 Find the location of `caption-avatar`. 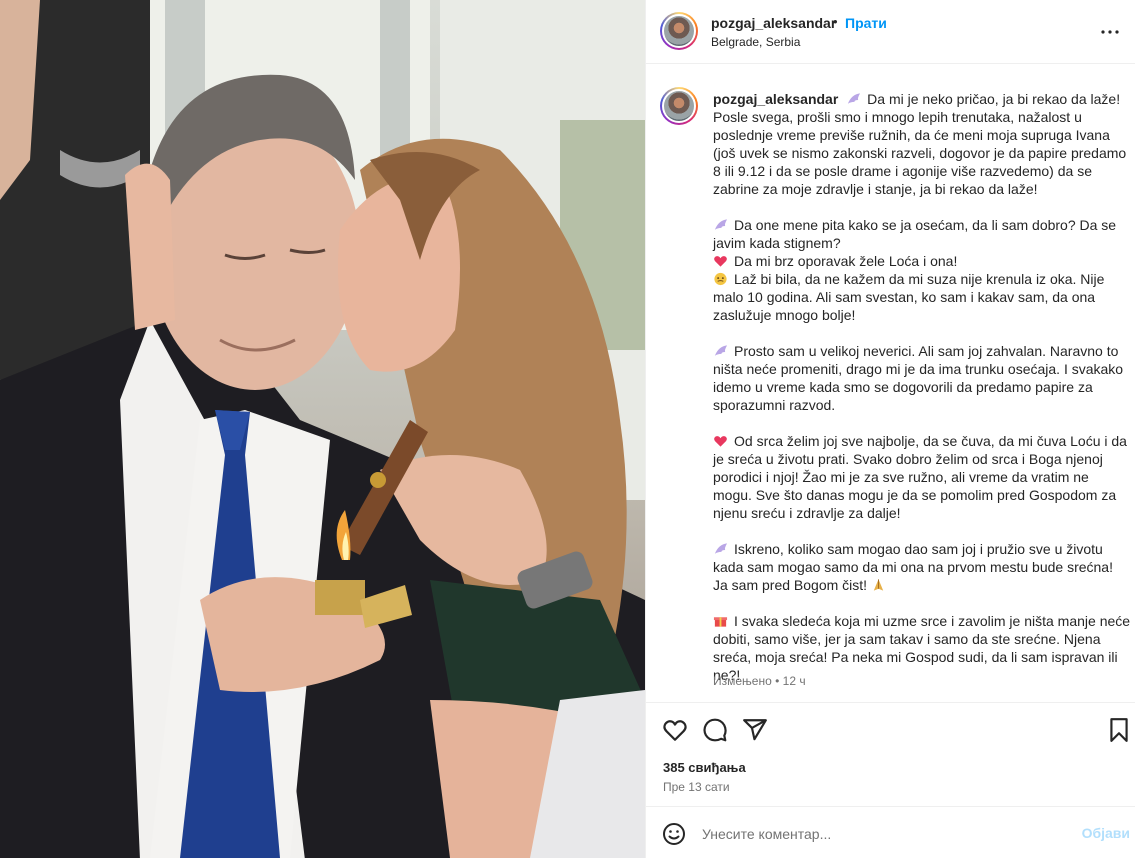

caption-avatar is located at coordinates (679, 106).